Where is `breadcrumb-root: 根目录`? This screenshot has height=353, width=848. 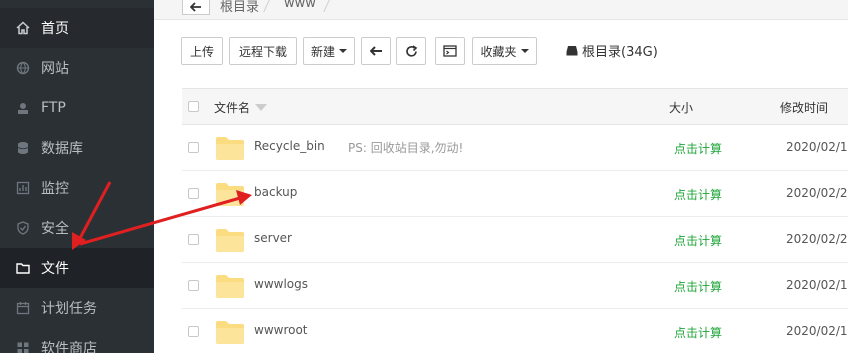
breadcrumb-root: 根目录 is located at coordinates (239, 7).